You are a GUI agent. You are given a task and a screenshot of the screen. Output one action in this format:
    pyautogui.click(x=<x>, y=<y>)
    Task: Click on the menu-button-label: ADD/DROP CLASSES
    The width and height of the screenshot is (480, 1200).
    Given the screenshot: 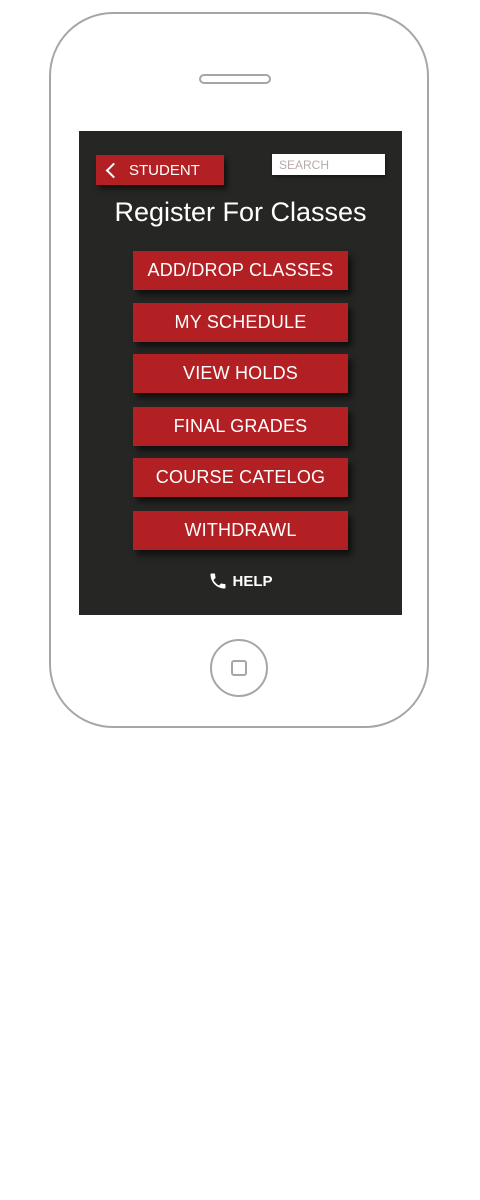 What is the action you would take?
    pyautogui.click(x=240, y=270)
    